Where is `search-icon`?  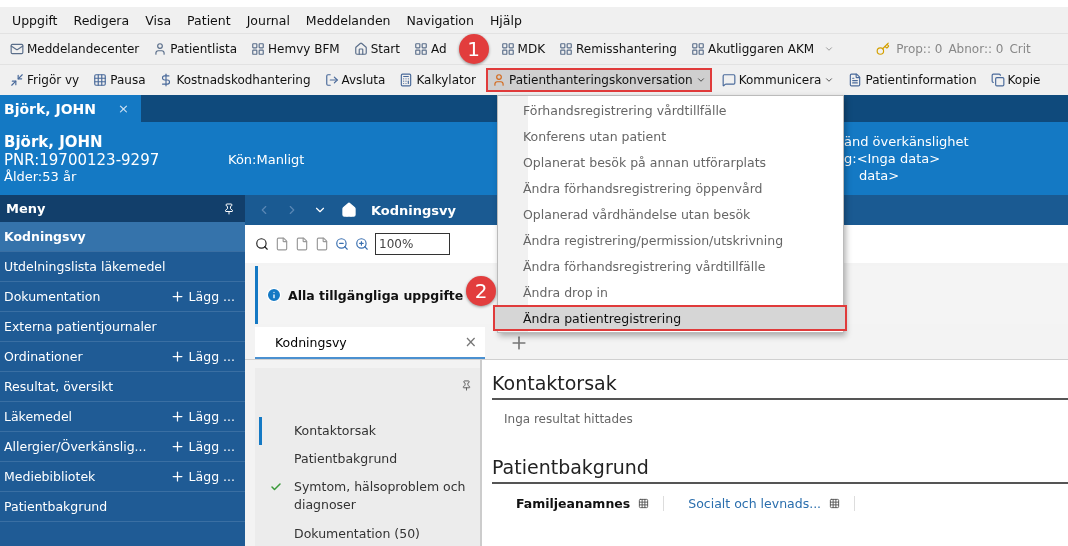
search-icon is located at coordinates (262, 244).